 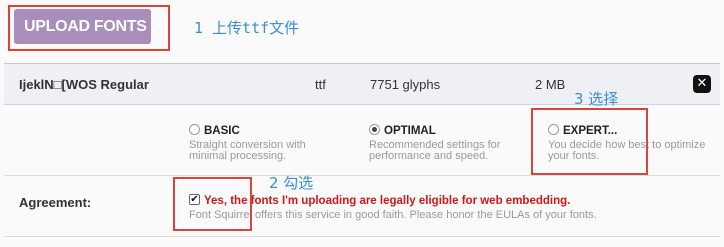 What do you see at coordinates (89, 28) in the screenshot?
I see `annotation-box-upload` at bounding box center [89, 28].